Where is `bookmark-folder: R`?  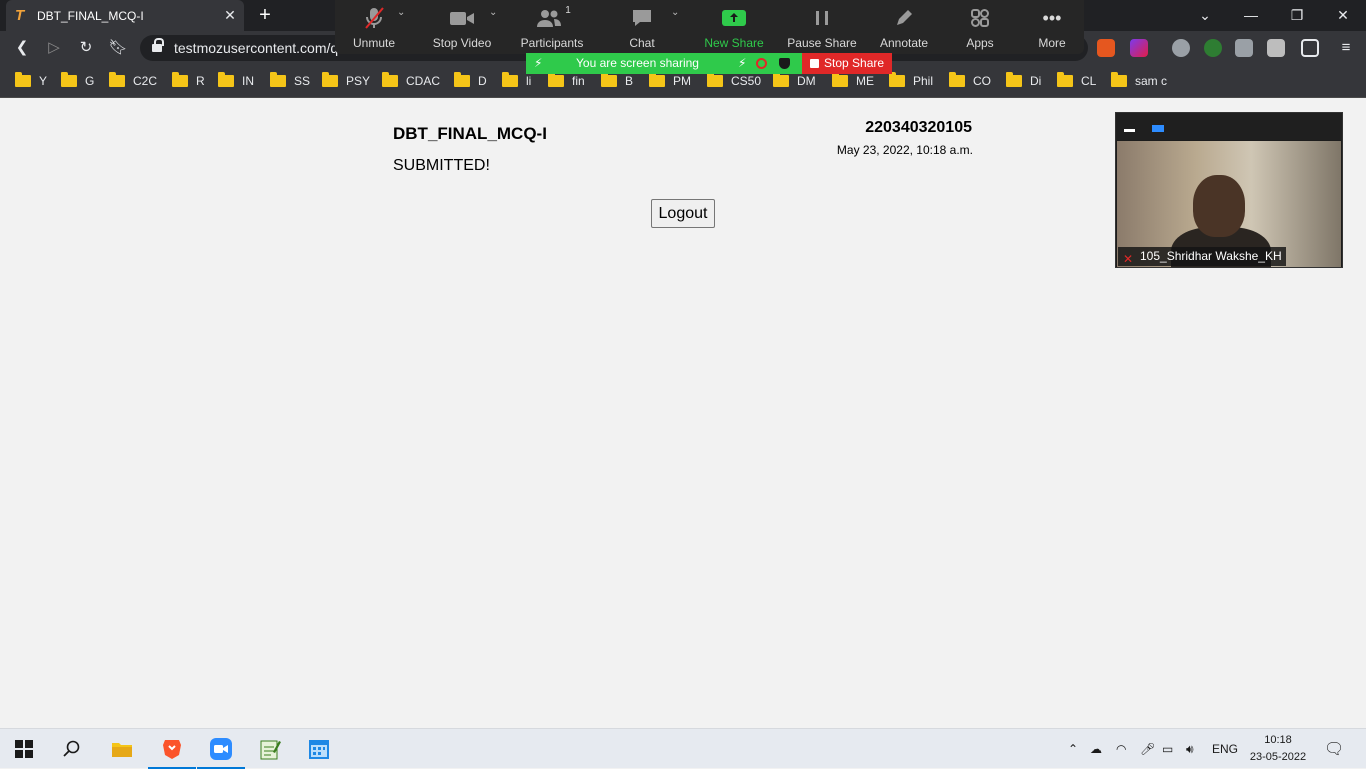 bookmark-folder: R is located at coordinates (188, 80).